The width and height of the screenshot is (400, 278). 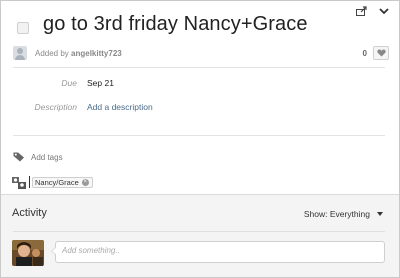 What do you see at coordinates (380, 214) in the screenshot?
I see `caret-down-icon` at bounding box center [380, 214].